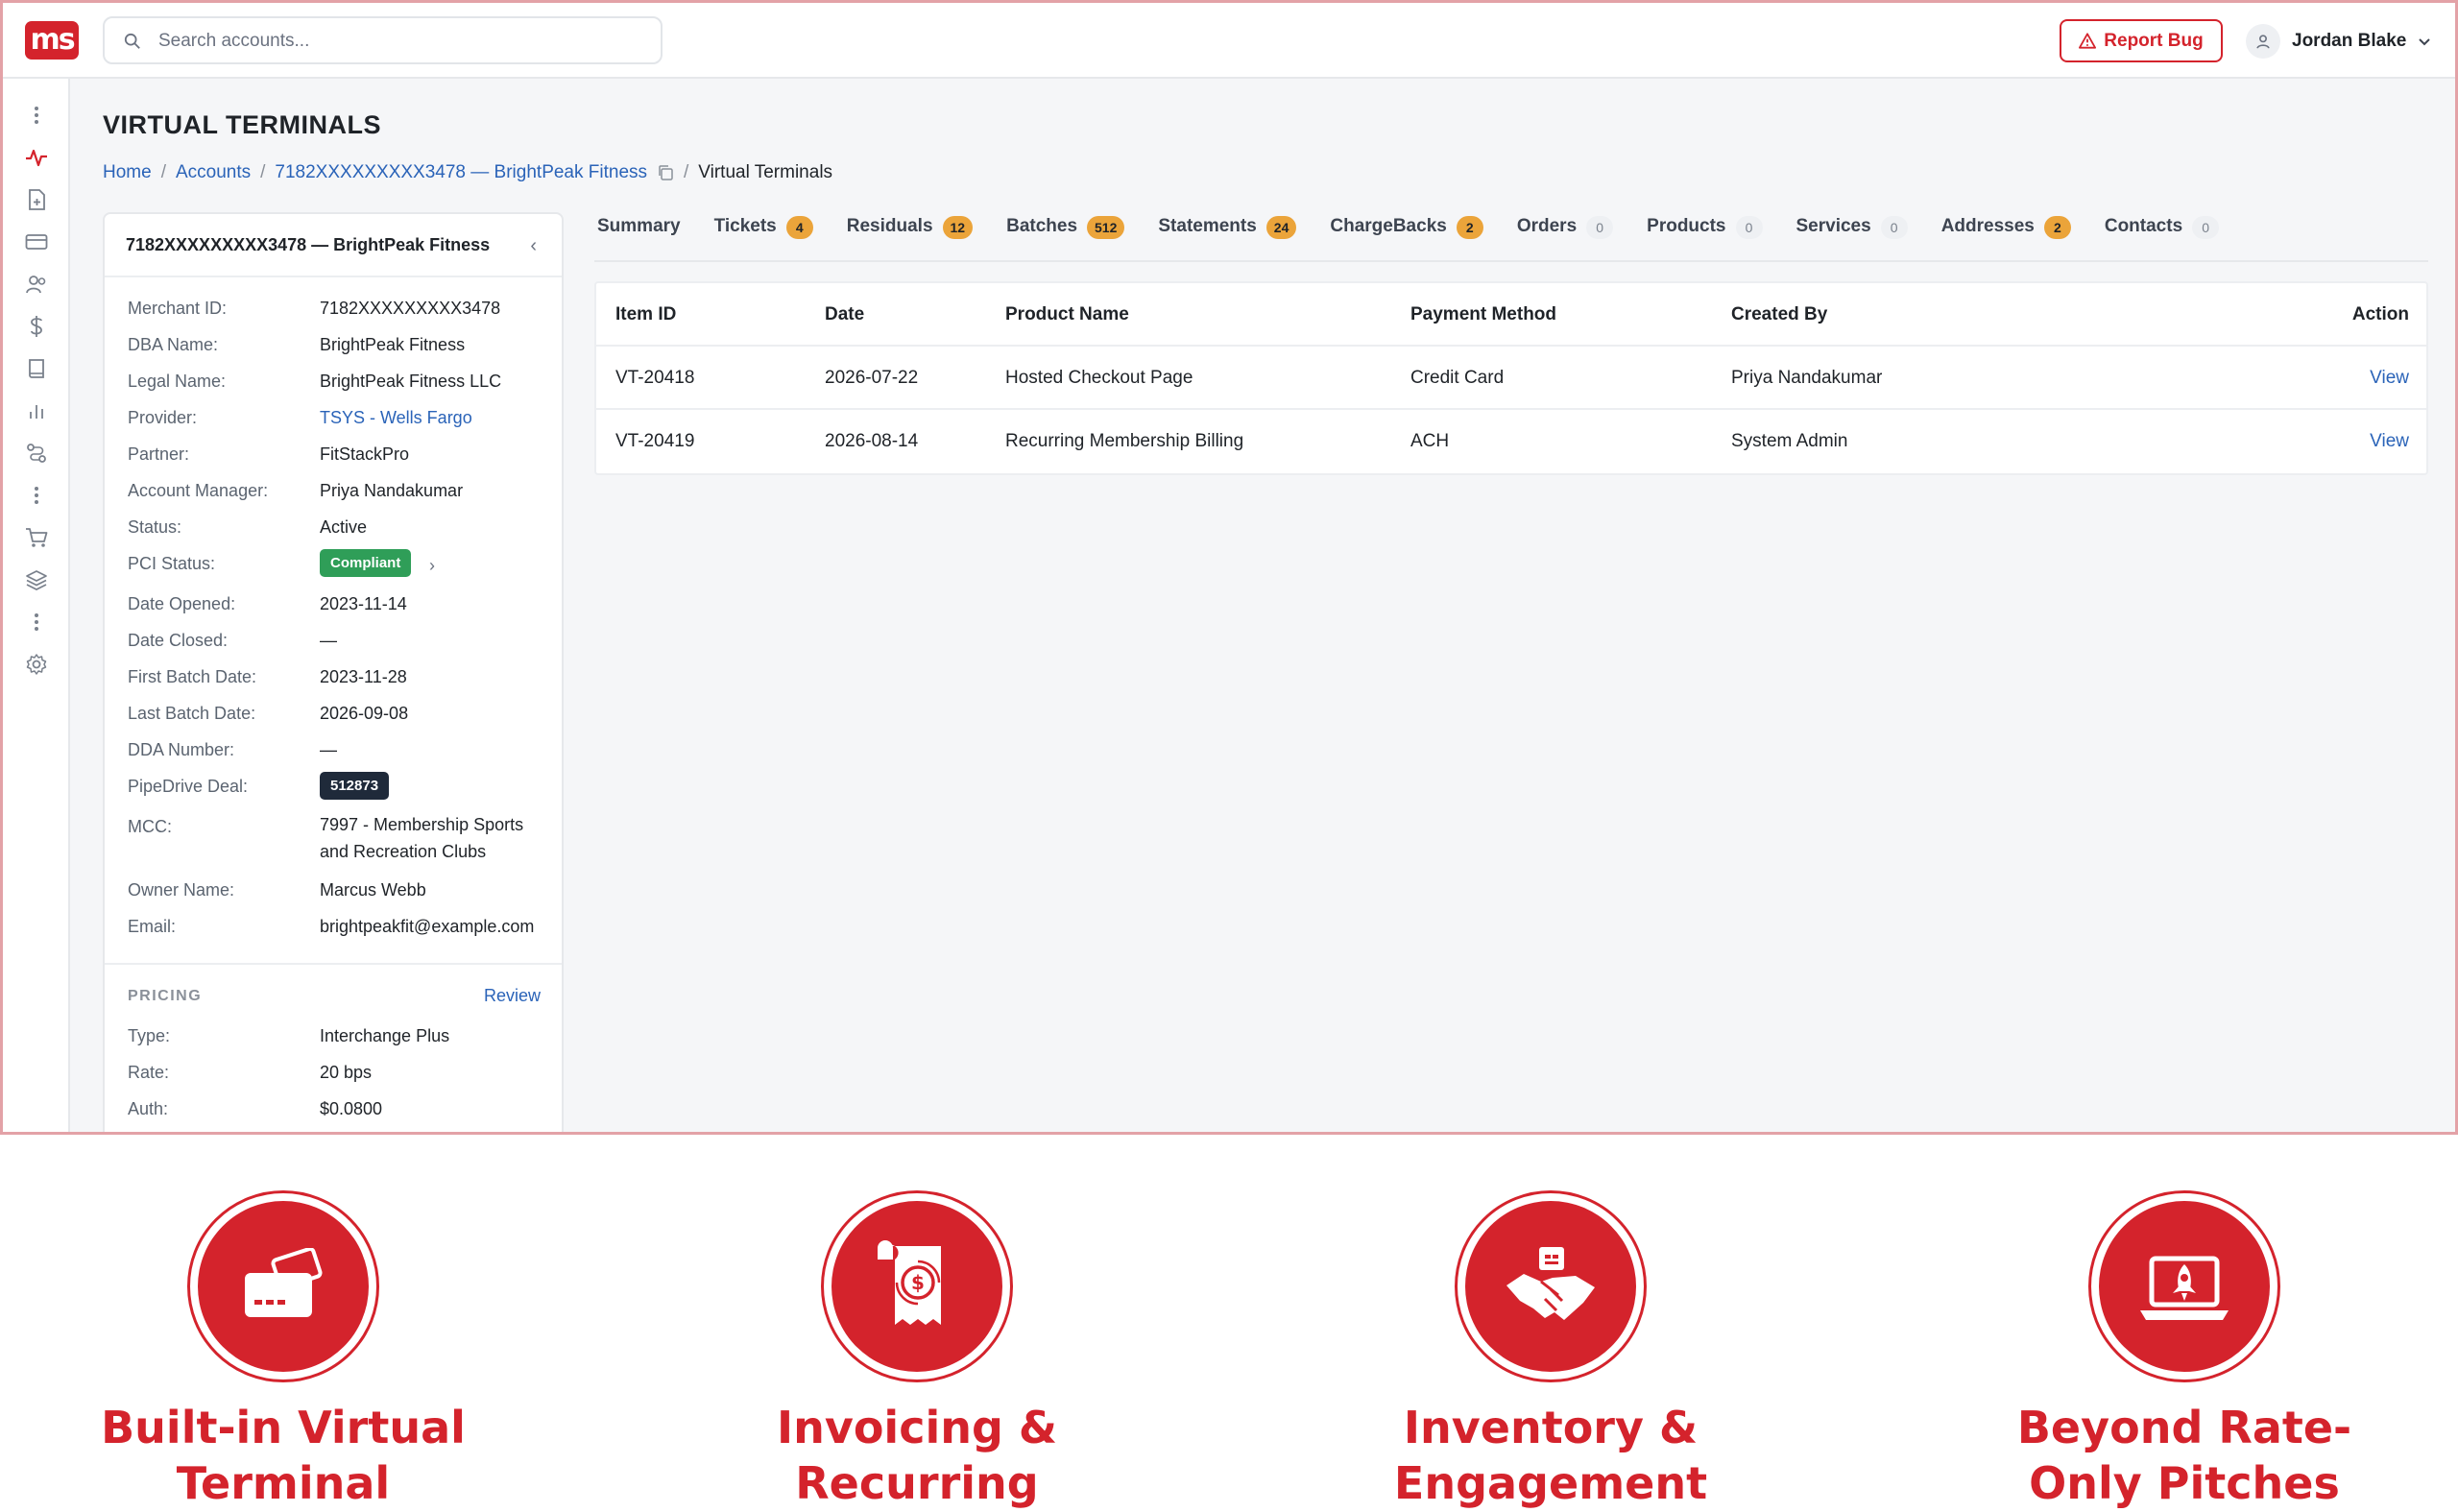  I want to click on report-bug-button: Report Bug, so click(2141, 40).